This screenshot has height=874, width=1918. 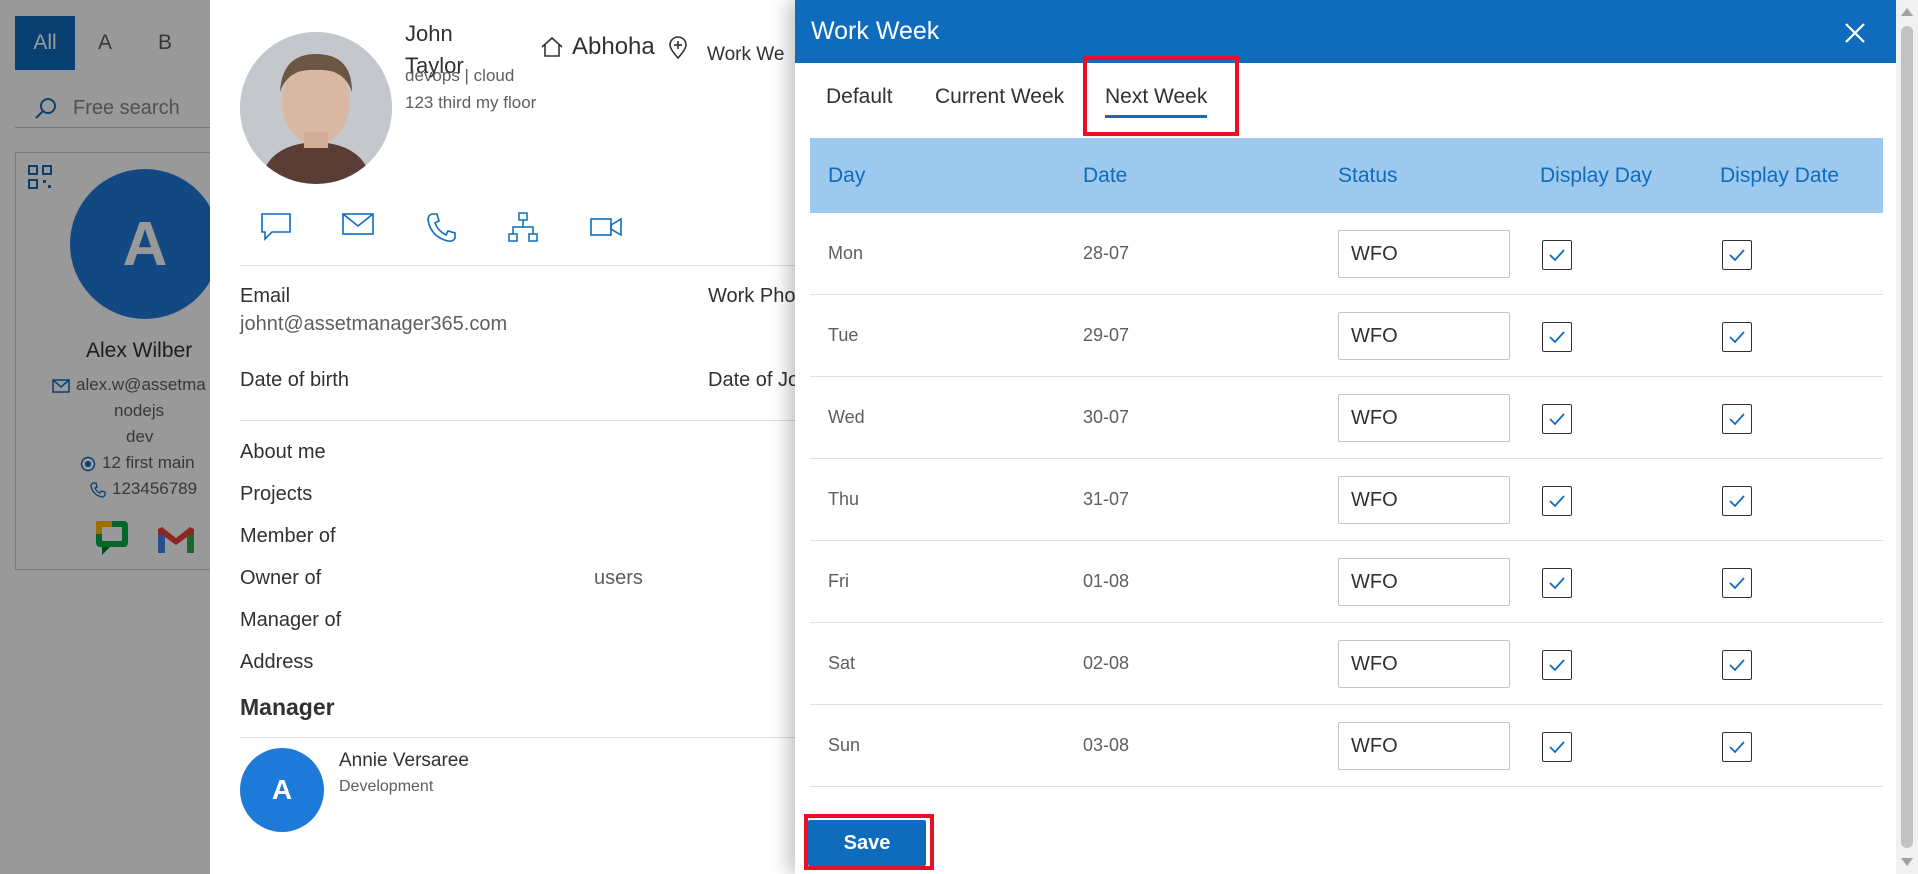 What do you see at coordinates (291, 620) in the screenshot?
I see `manager-of-label: Manager of` at bounding box center [291, 620].